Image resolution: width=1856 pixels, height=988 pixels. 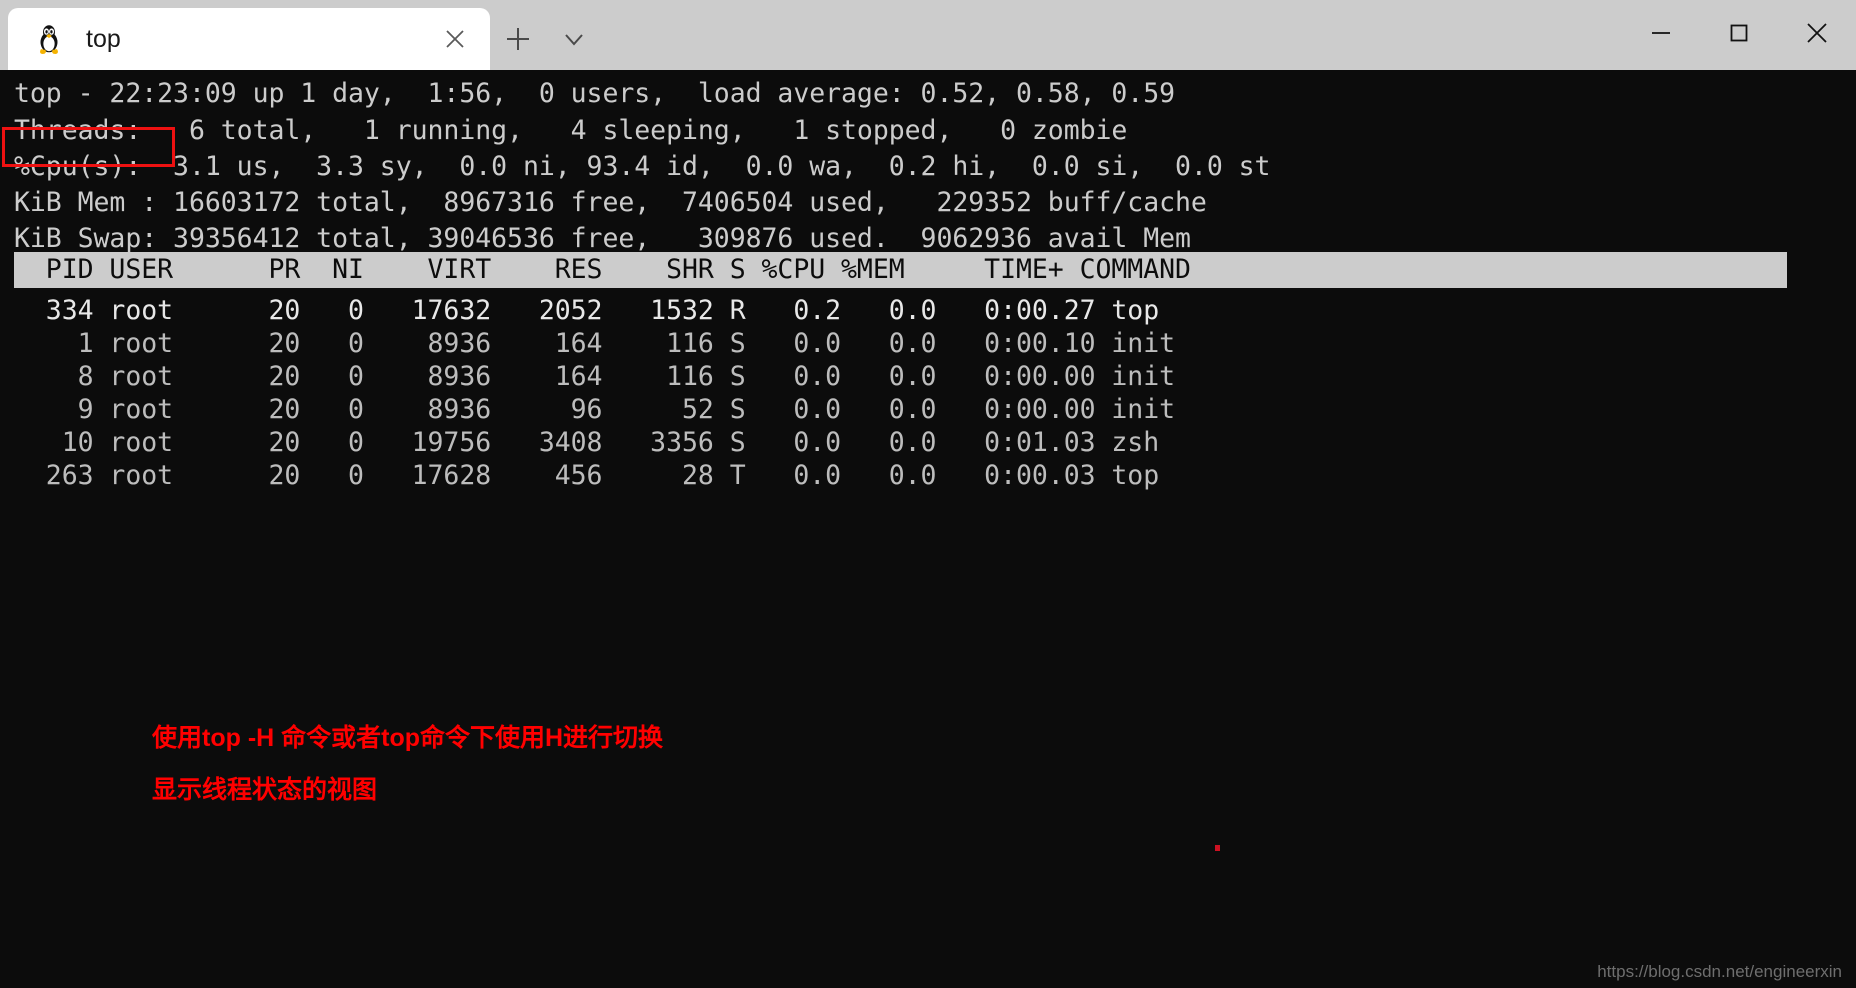 I want to click on tab-title: top, so click(x=103, y=38).